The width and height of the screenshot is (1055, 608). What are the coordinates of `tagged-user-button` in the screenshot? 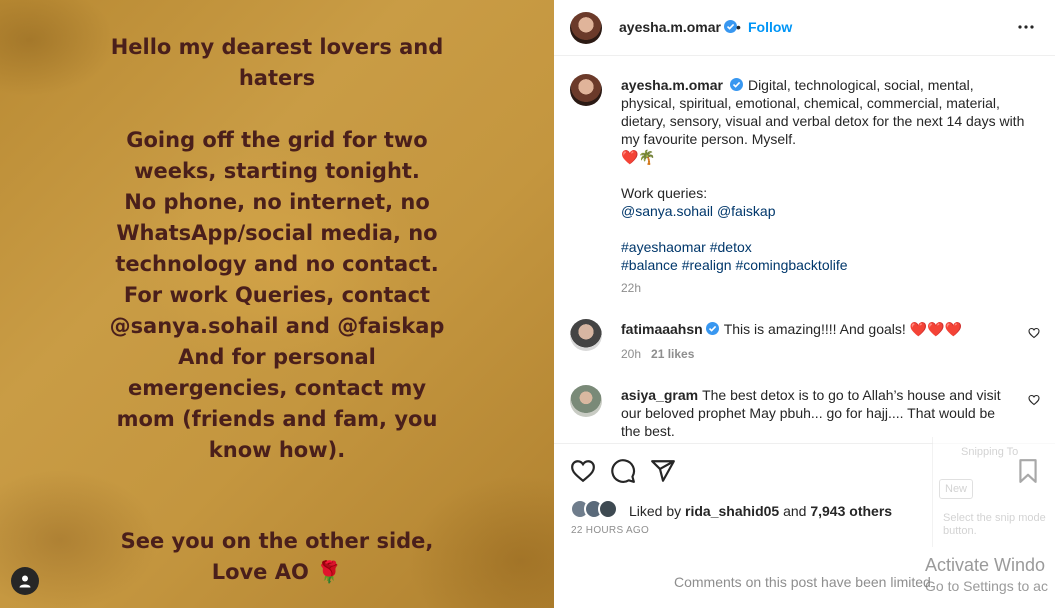 It's located at (25, 581).